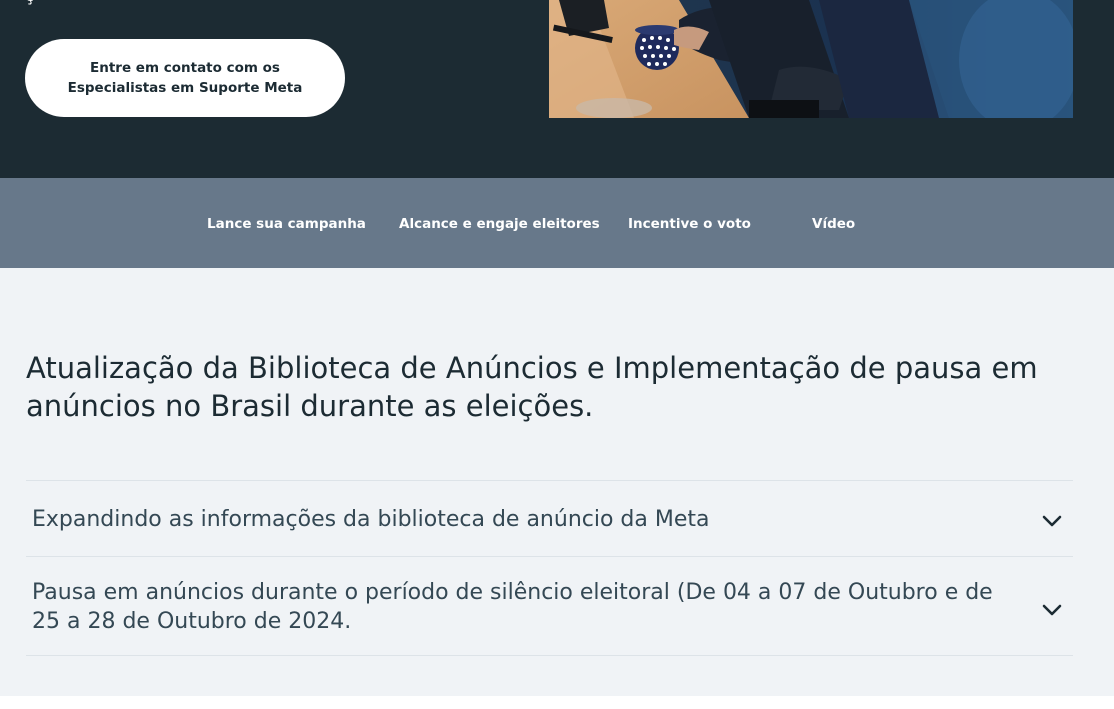 This screenshot has width=1114, height=709. What do you see at coordinates (185, 88) in the screenshot?
I see `cta-label-line2: Especialistas em Suporte Meta` at bounding box center [185, 88].